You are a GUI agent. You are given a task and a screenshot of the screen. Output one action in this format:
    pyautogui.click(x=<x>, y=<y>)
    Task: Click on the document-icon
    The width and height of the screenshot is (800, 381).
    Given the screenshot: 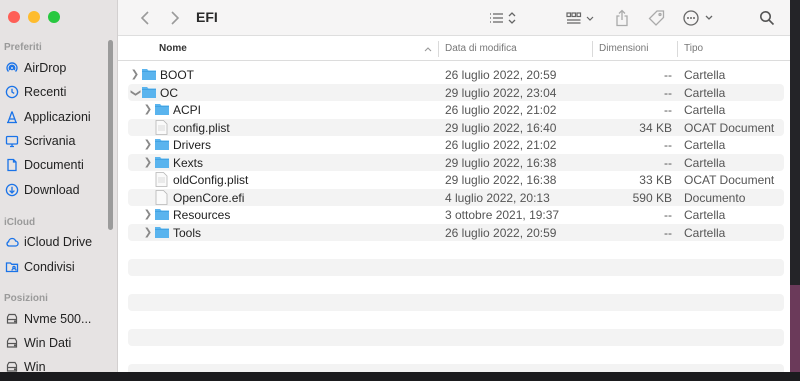 What is the action you would take?
    pyautogui.click(x=12, y=165)
    